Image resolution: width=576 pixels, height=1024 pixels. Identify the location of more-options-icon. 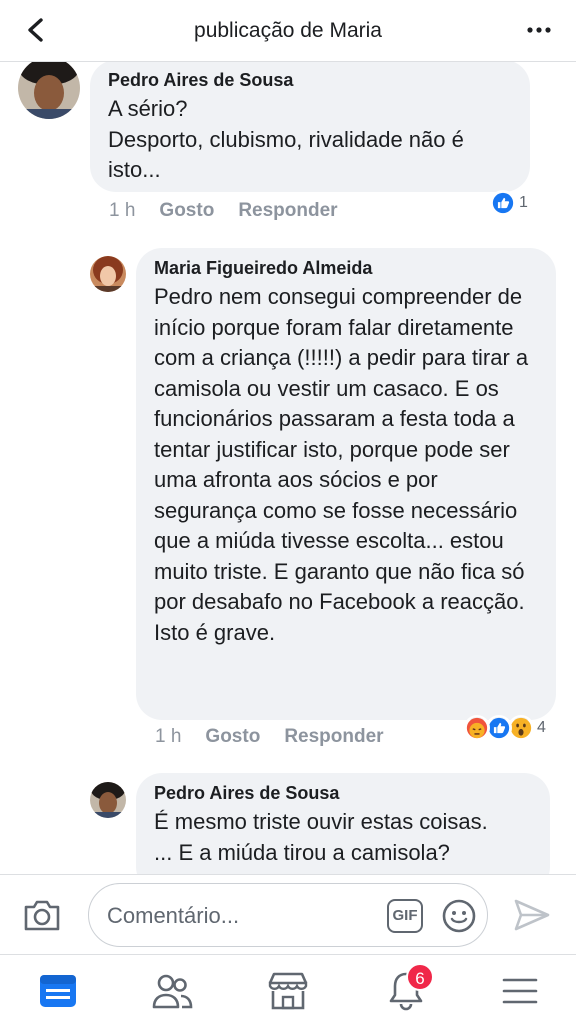
(539, 30).